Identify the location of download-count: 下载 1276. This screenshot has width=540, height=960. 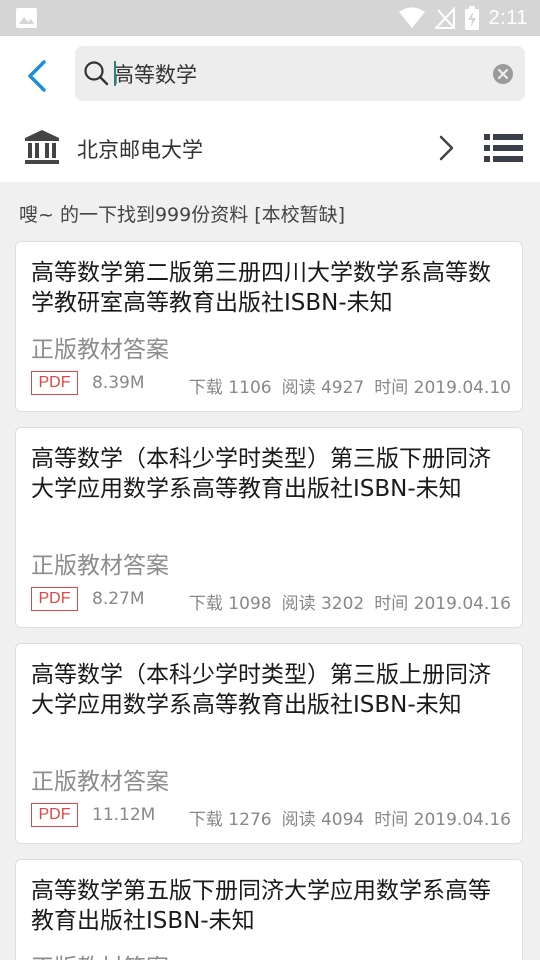
(230, 820).